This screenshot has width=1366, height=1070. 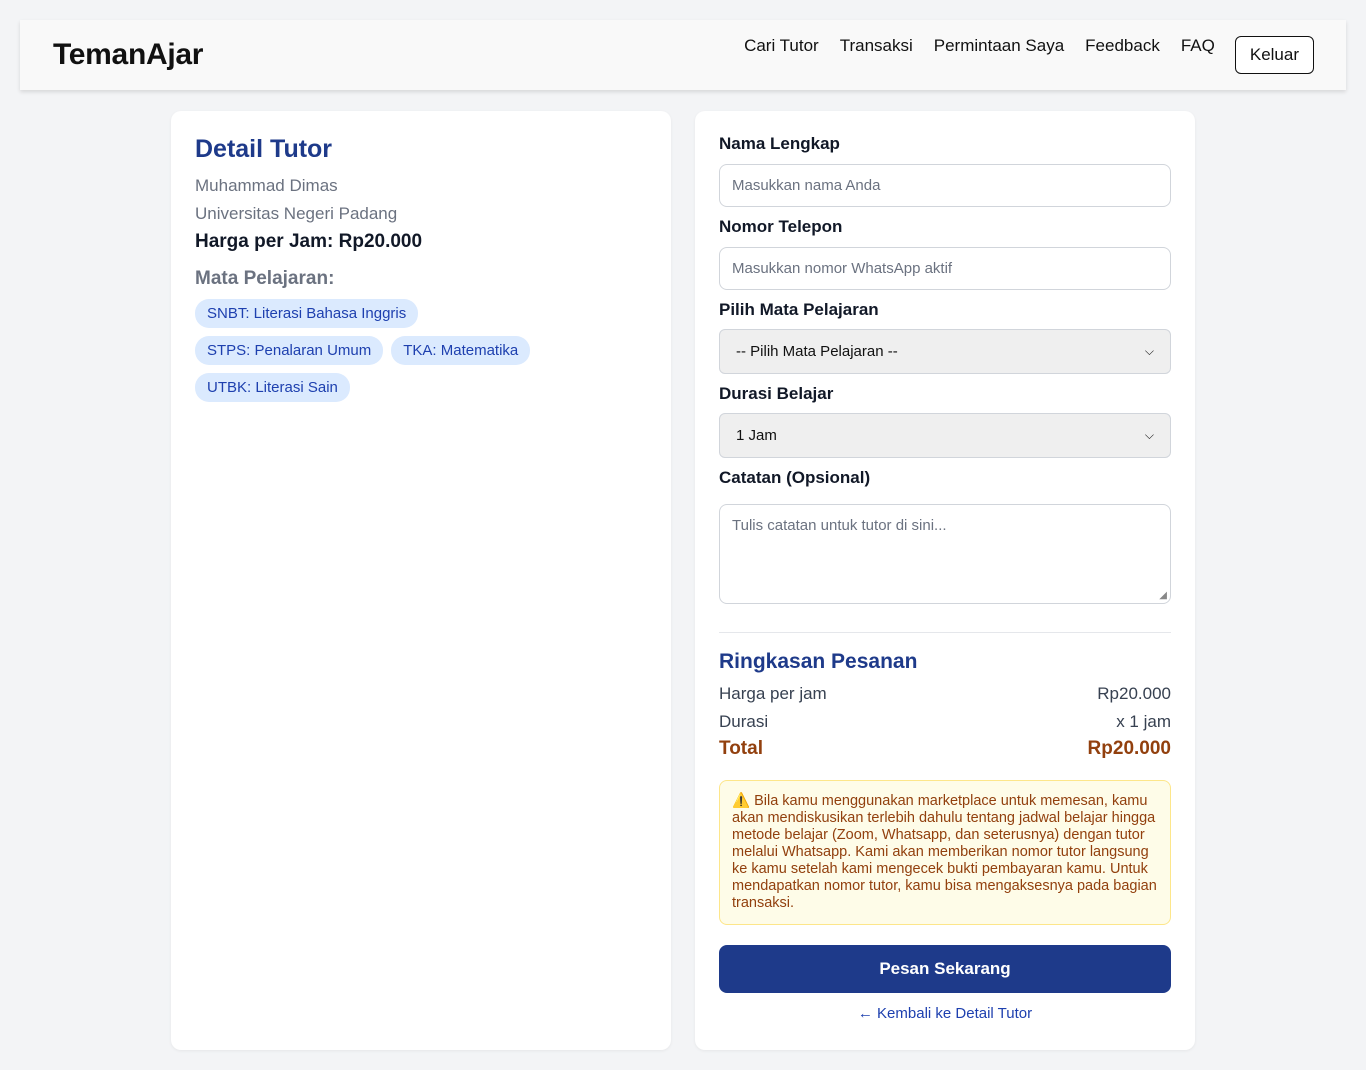 What do you see at coordinates (876, 46) in the screenshot?
I see `nav-link-transaksi: Transaksi` at bounding box center [876, 46].